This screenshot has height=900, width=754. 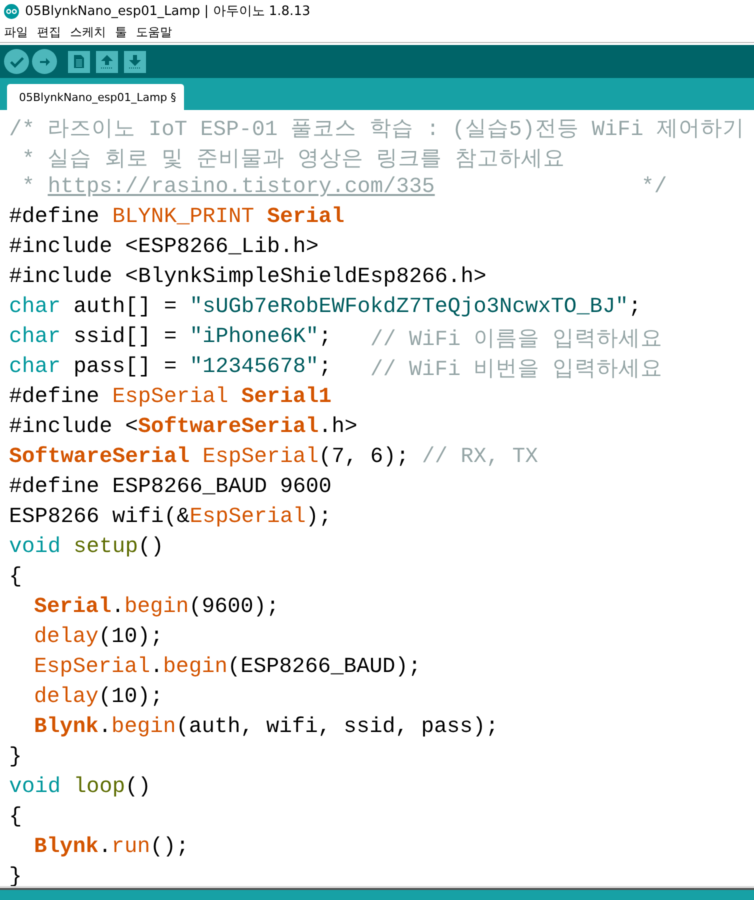 I want to click on code-text: #include <ESP8266_Lib.h>, so click(x=164, y=247).